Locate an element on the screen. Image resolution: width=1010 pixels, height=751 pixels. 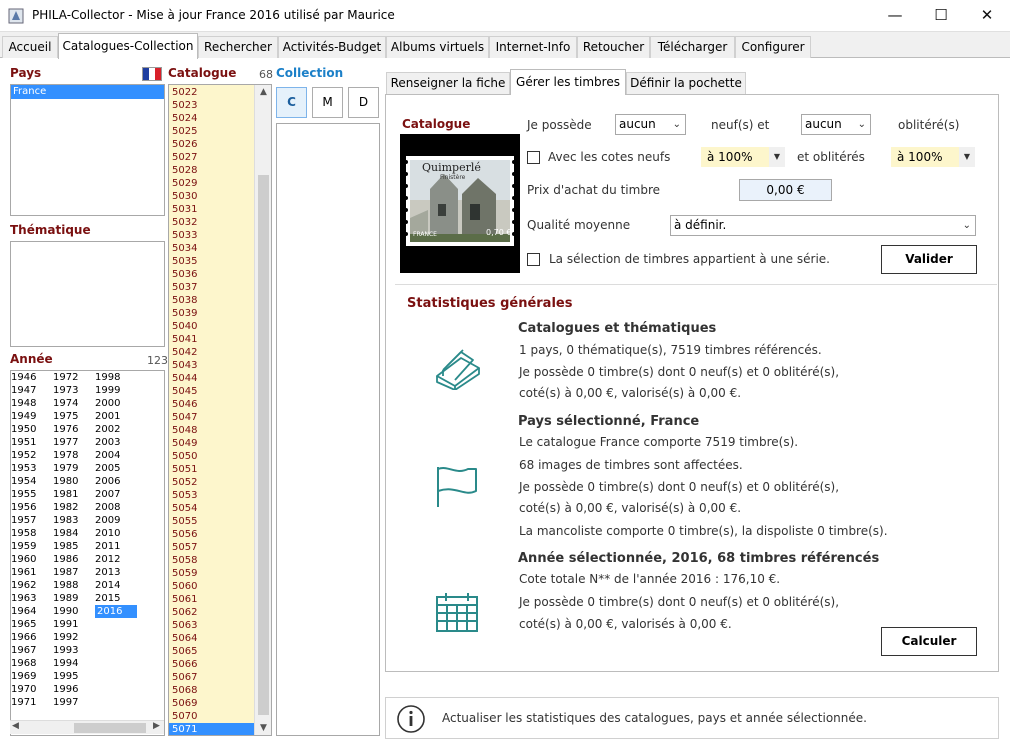
year-item: 1948 is located at coordinates (32, 403).